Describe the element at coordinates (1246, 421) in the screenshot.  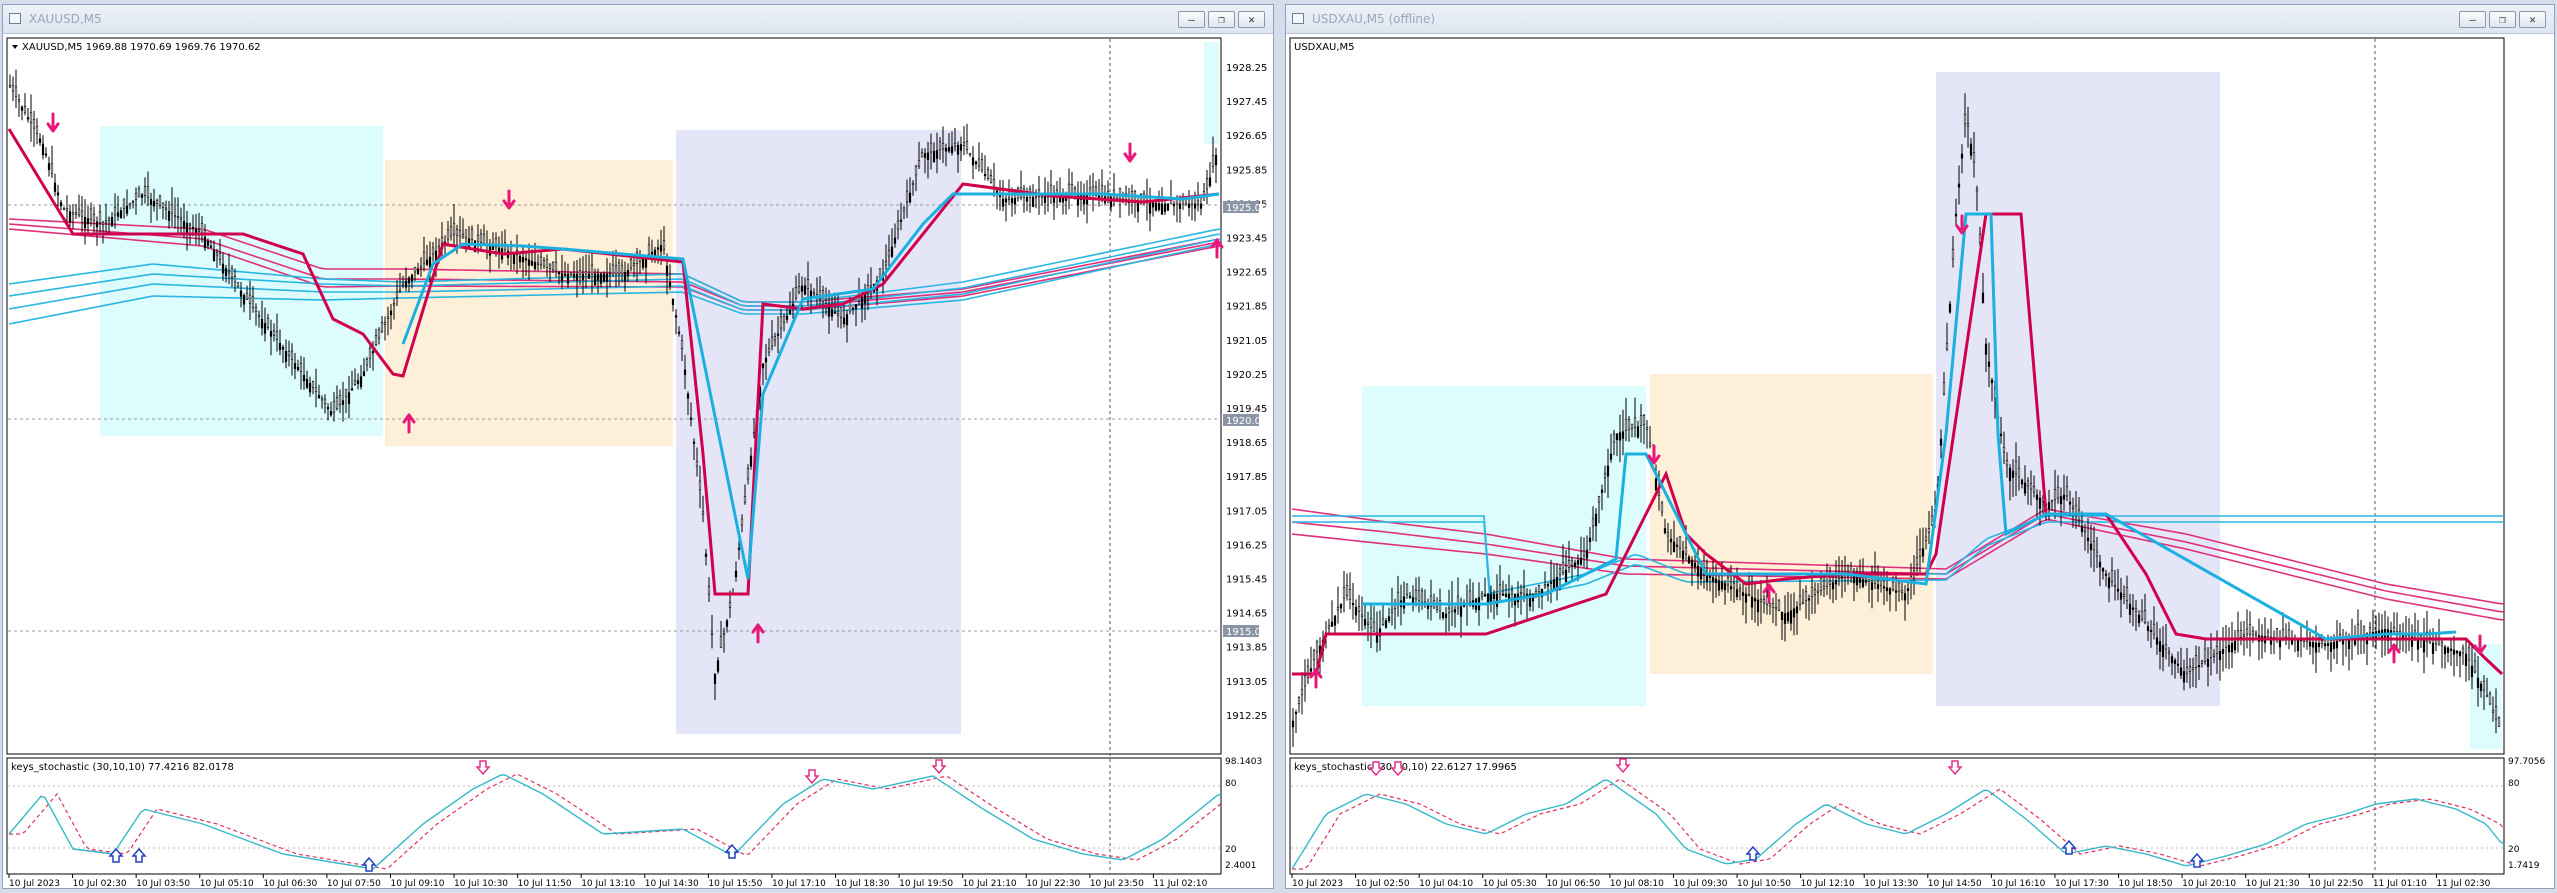
I see `price-tag-label: 1920.00` at that location.